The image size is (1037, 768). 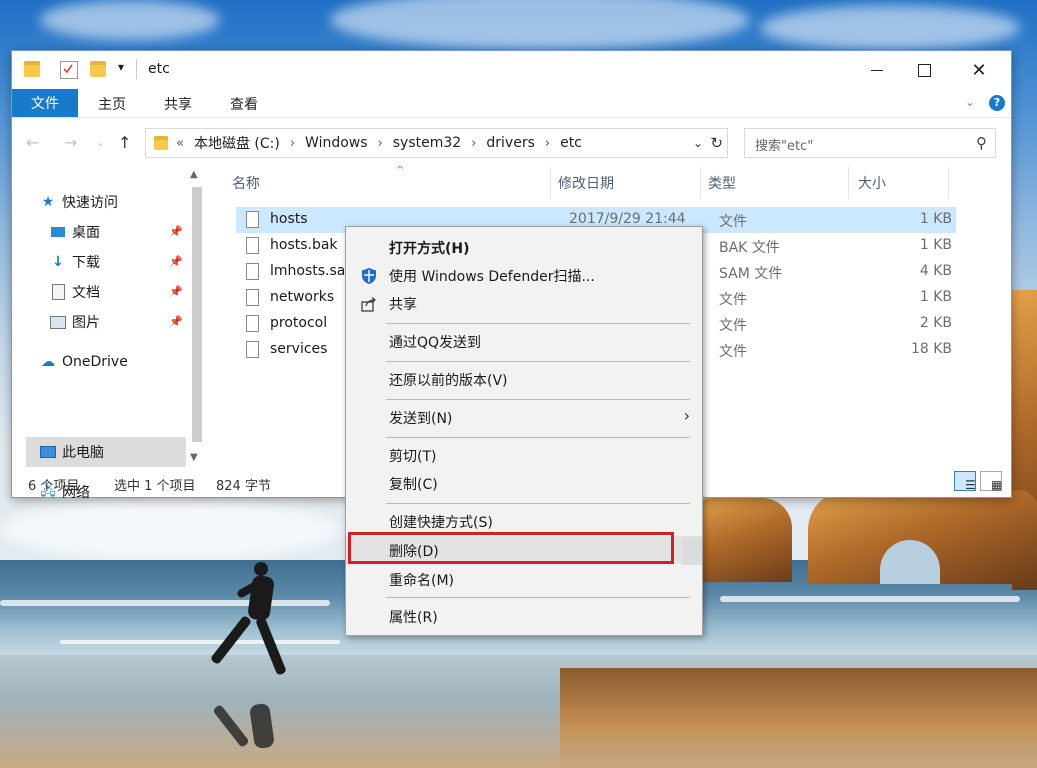 What do you see at coordinates (722, 183) in the screenshot?
I see `column-header-type: 类型` at bounding box center [722, 183].